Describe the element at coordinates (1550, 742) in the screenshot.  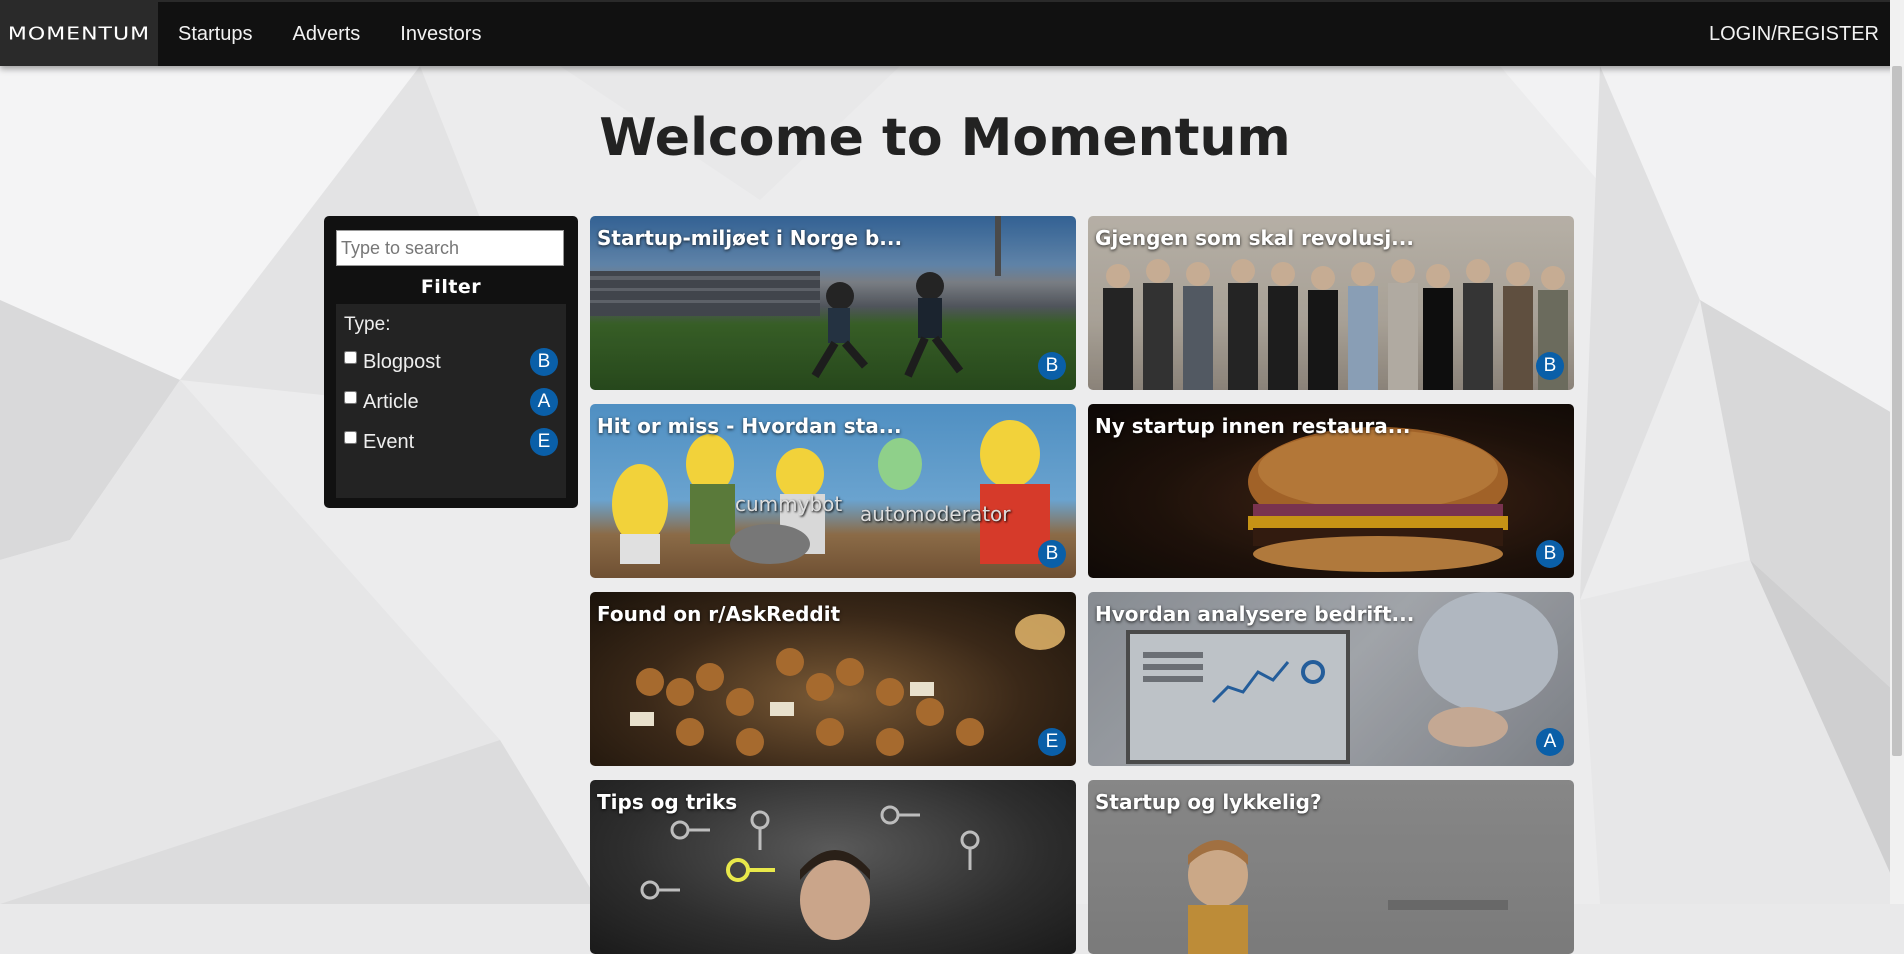
I see `card-type-badge: A` at that location.